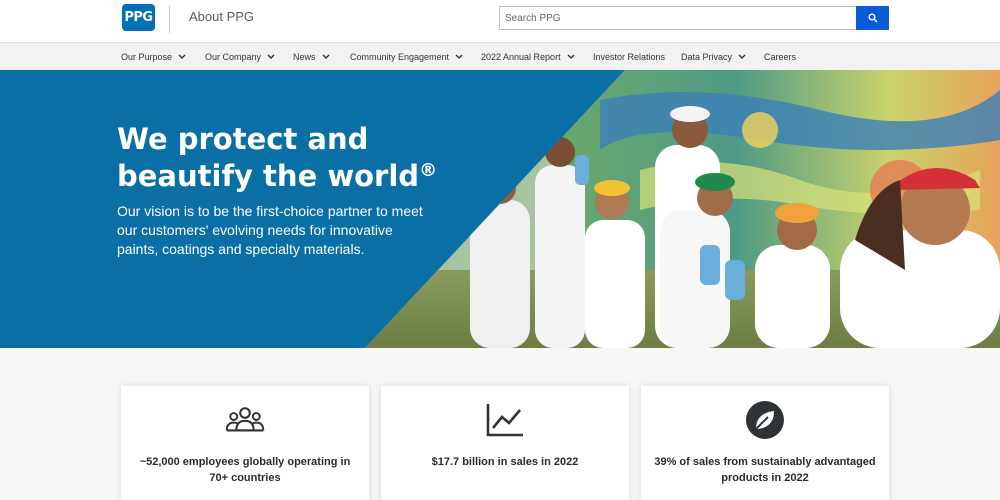 This screenshot has width=1000, height=500. I want to click on nav-item-label: Data Privacy, so click(707, 57).